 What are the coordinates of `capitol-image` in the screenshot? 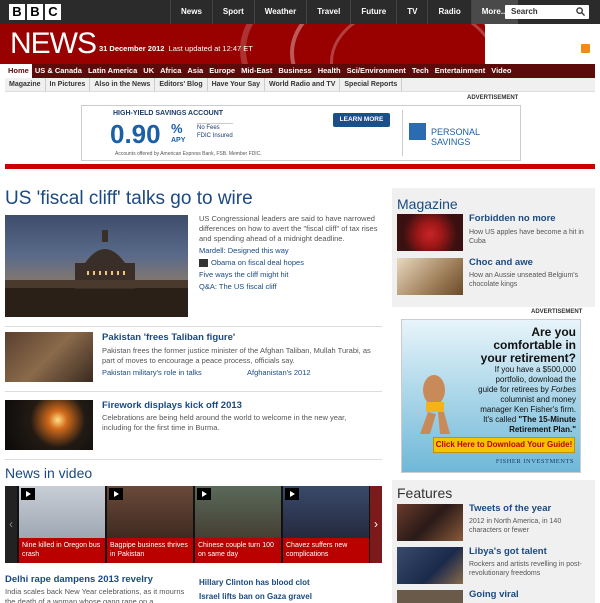 It's located at (96, 266).